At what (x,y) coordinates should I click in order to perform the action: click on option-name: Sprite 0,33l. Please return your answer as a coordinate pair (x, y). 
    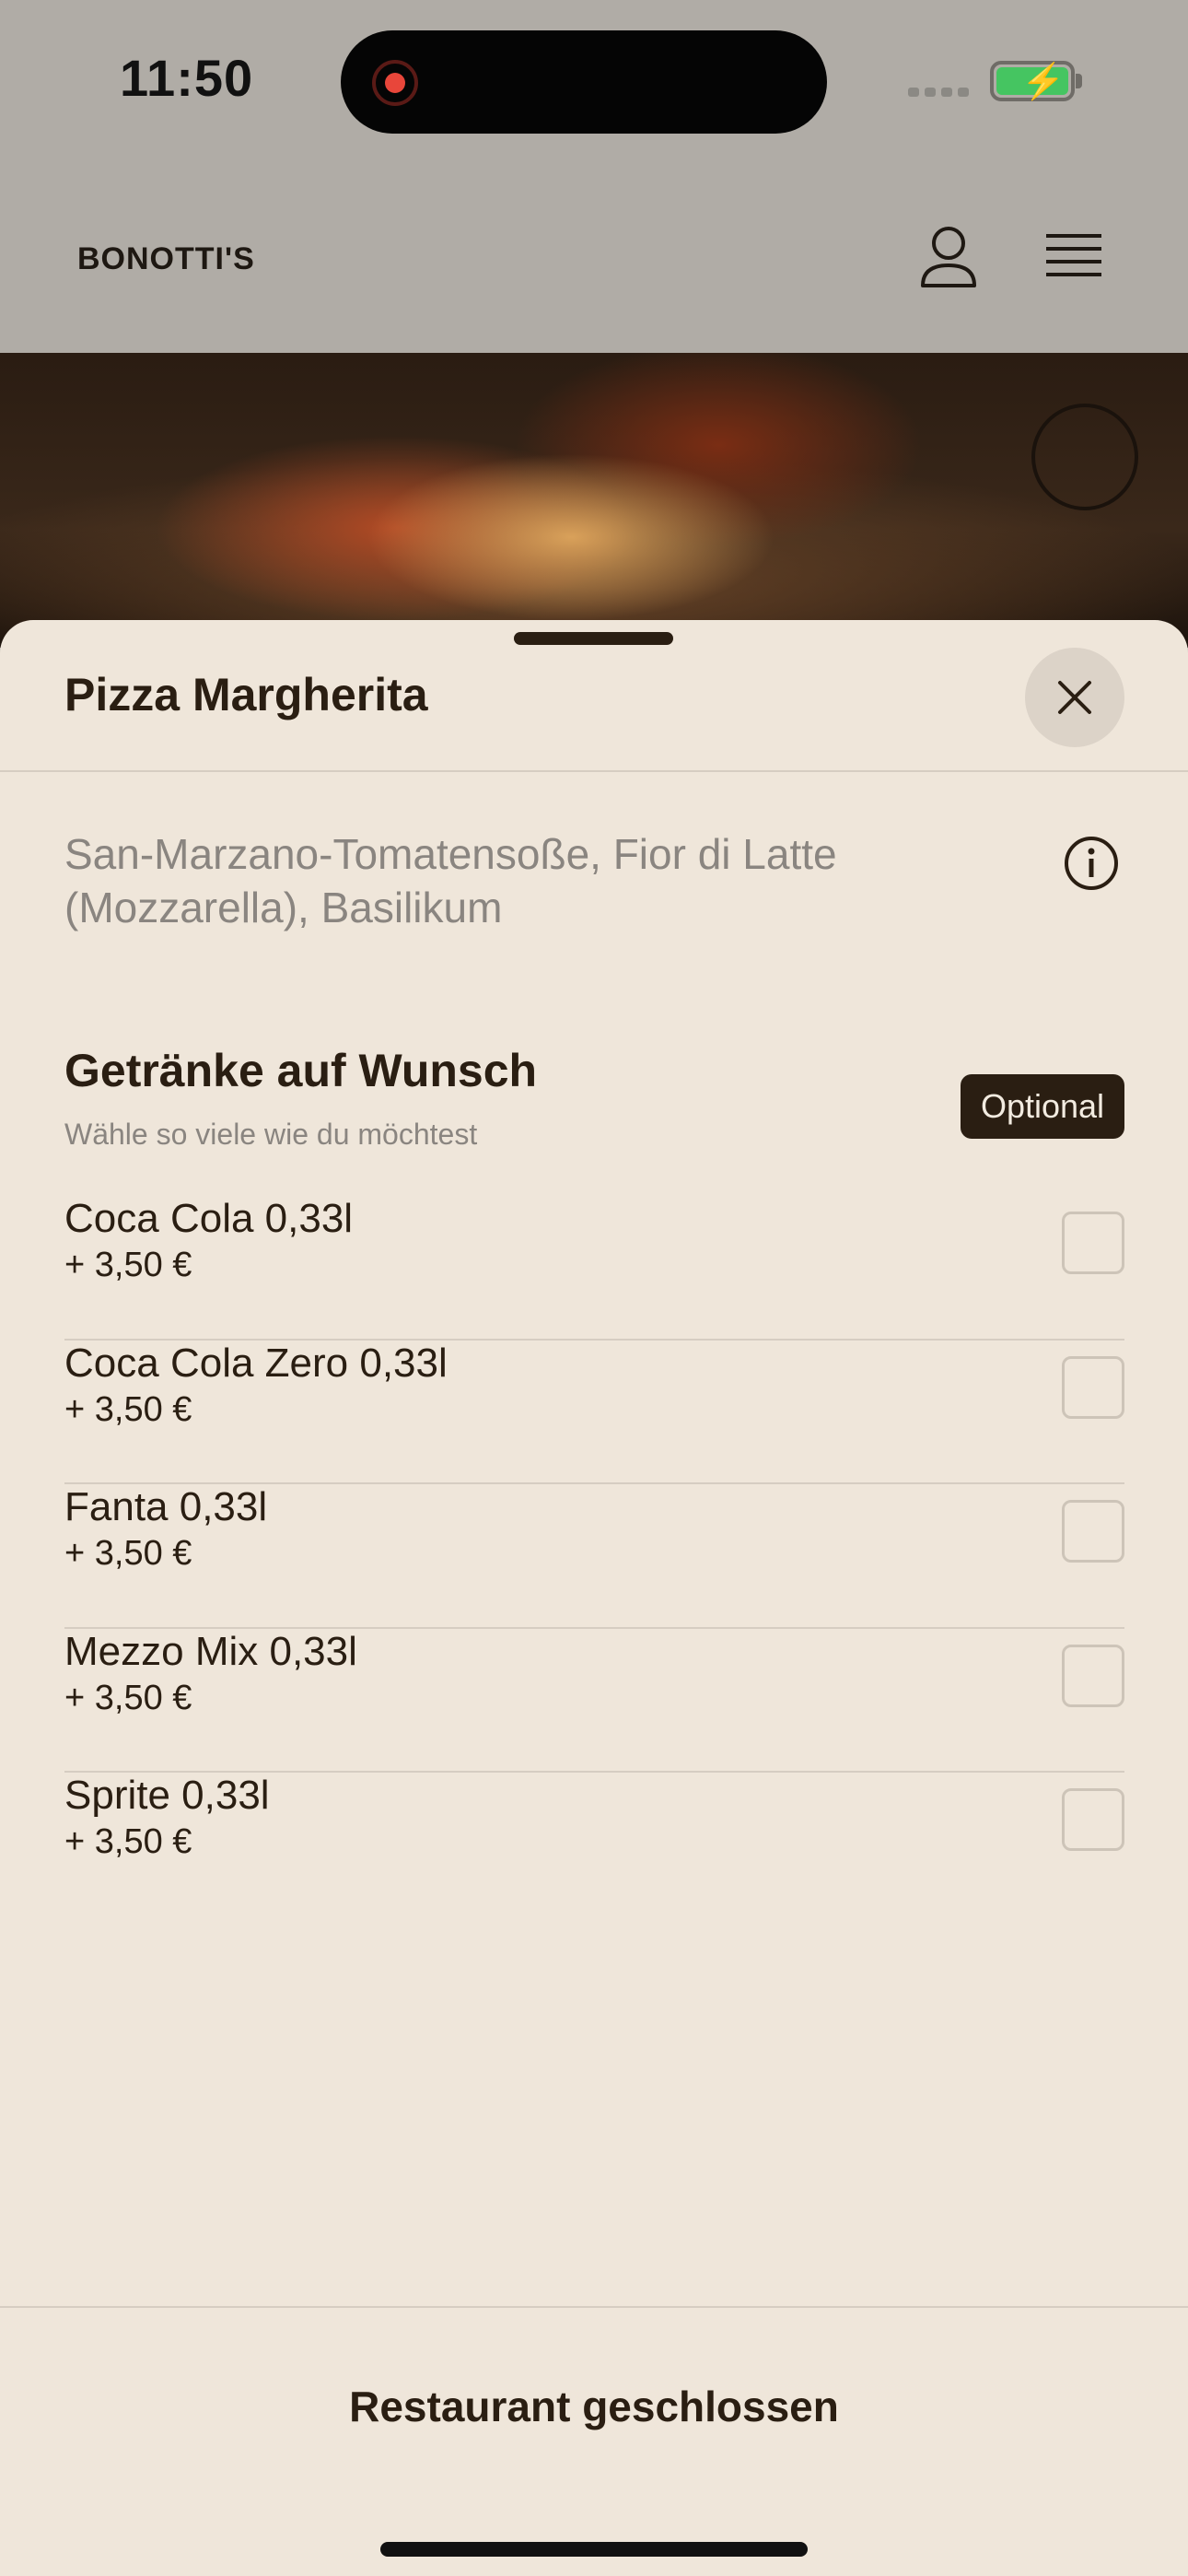
    Looking at the image, I should click on (167, 1795).